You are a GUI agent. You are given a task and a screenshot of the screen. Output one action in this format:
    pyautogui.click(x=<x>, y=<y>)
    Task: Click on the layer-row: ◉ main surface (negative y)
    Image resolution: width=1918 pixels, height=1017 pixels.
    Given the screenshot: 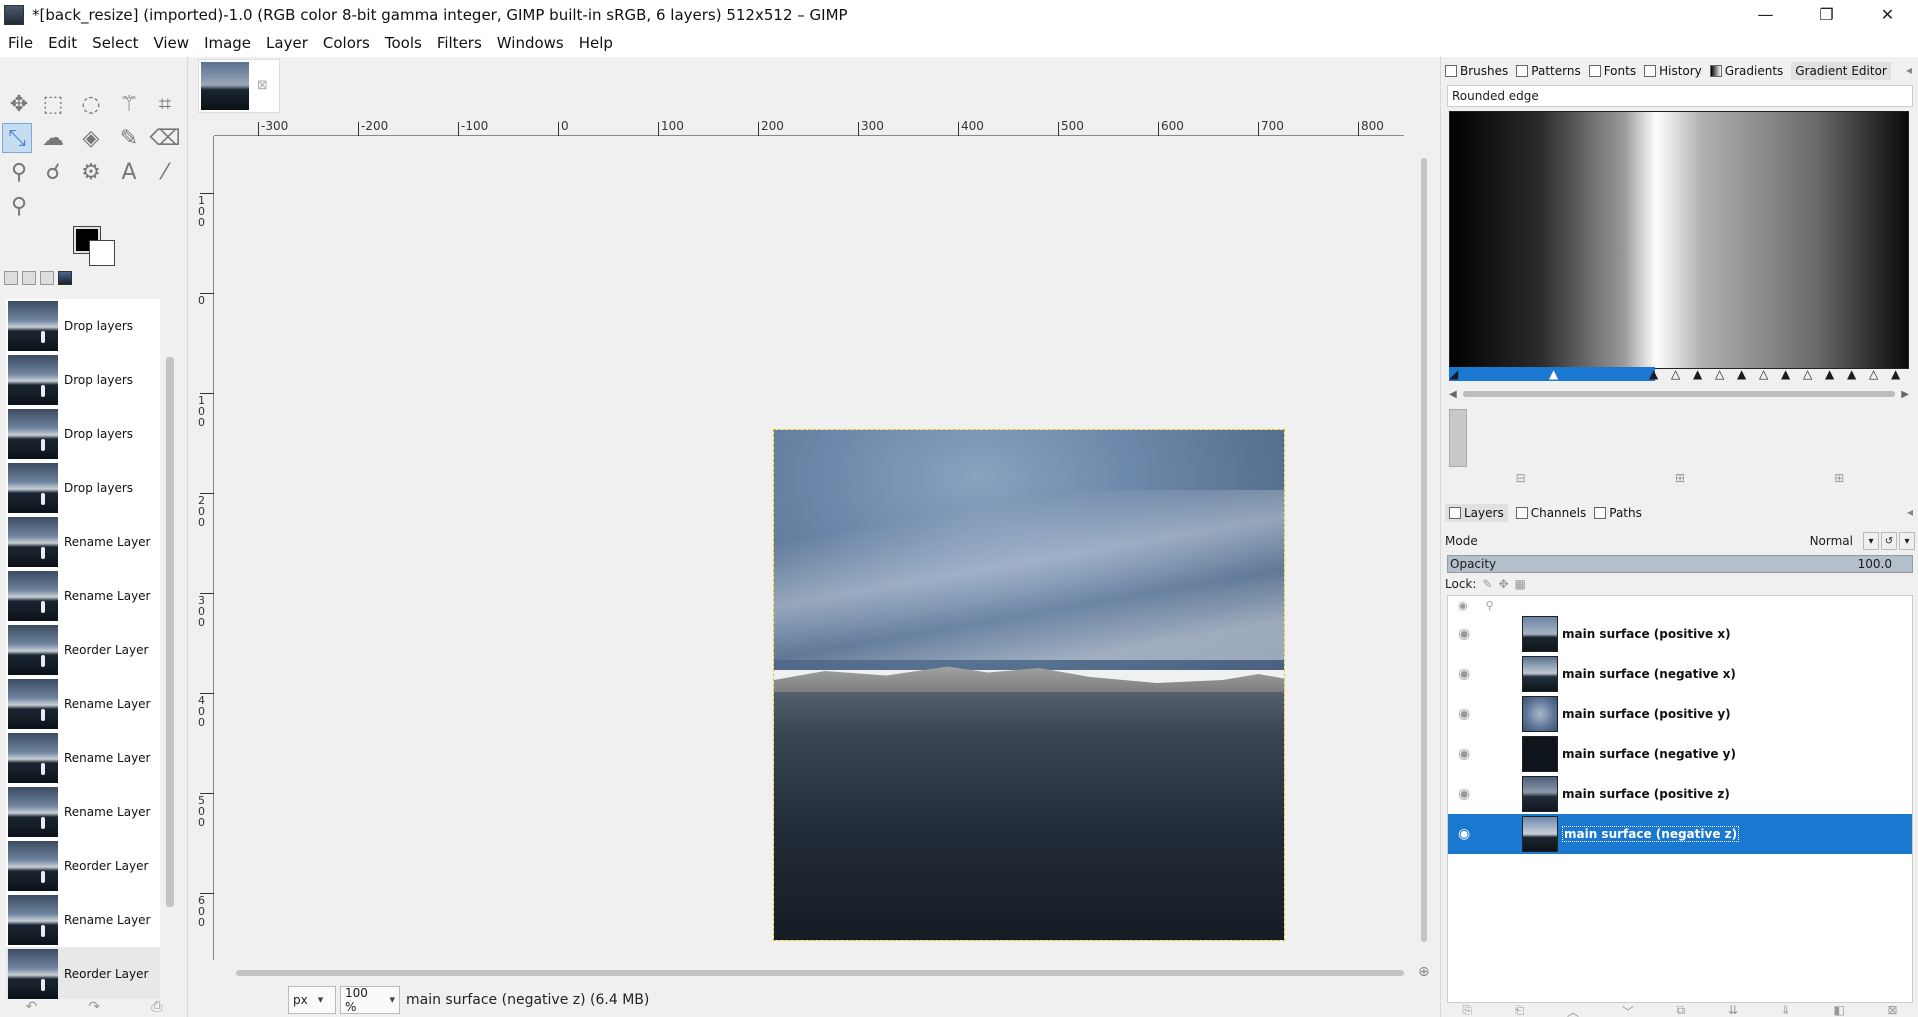 What is the action you would take?
    pyautogui.click(x=1680, y=754)
    